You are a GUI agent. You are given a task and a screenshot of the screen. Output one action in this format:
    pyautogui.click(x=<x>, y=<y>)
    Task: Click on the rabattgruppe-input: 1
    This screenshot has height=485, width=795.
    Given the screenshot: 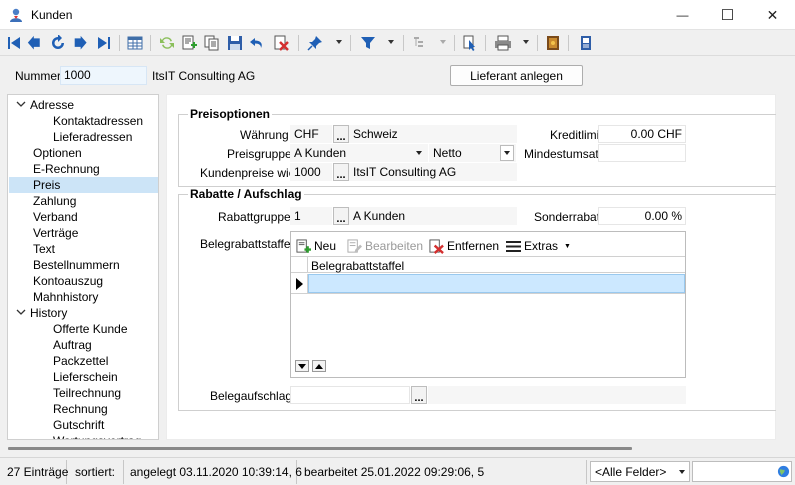 What is the action you would take?
    pyautogui.click(x=311, y=216)
    